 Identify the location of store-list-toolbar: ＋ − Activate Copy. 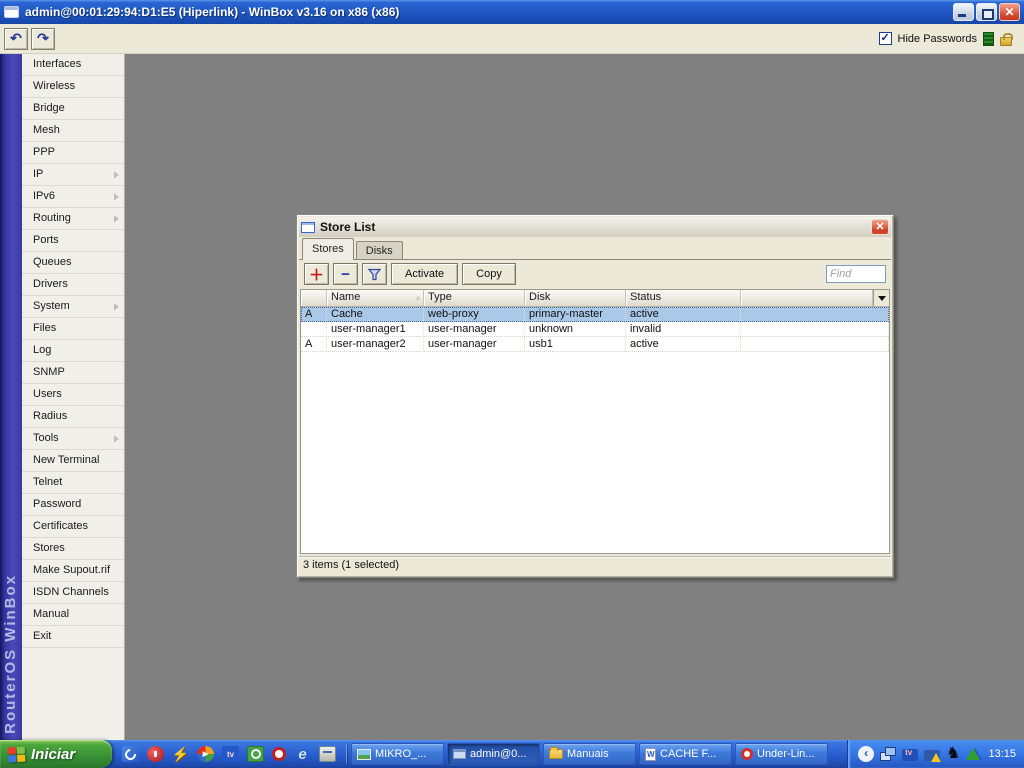
(595, 274).